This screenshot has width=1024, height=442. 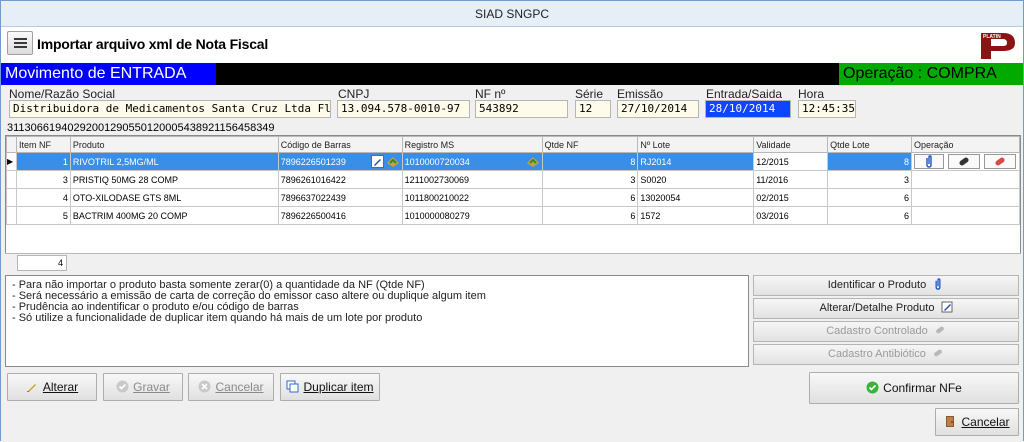 I want to click on duplicar-item-button: Duplicar item, so click(x=330, y=387).